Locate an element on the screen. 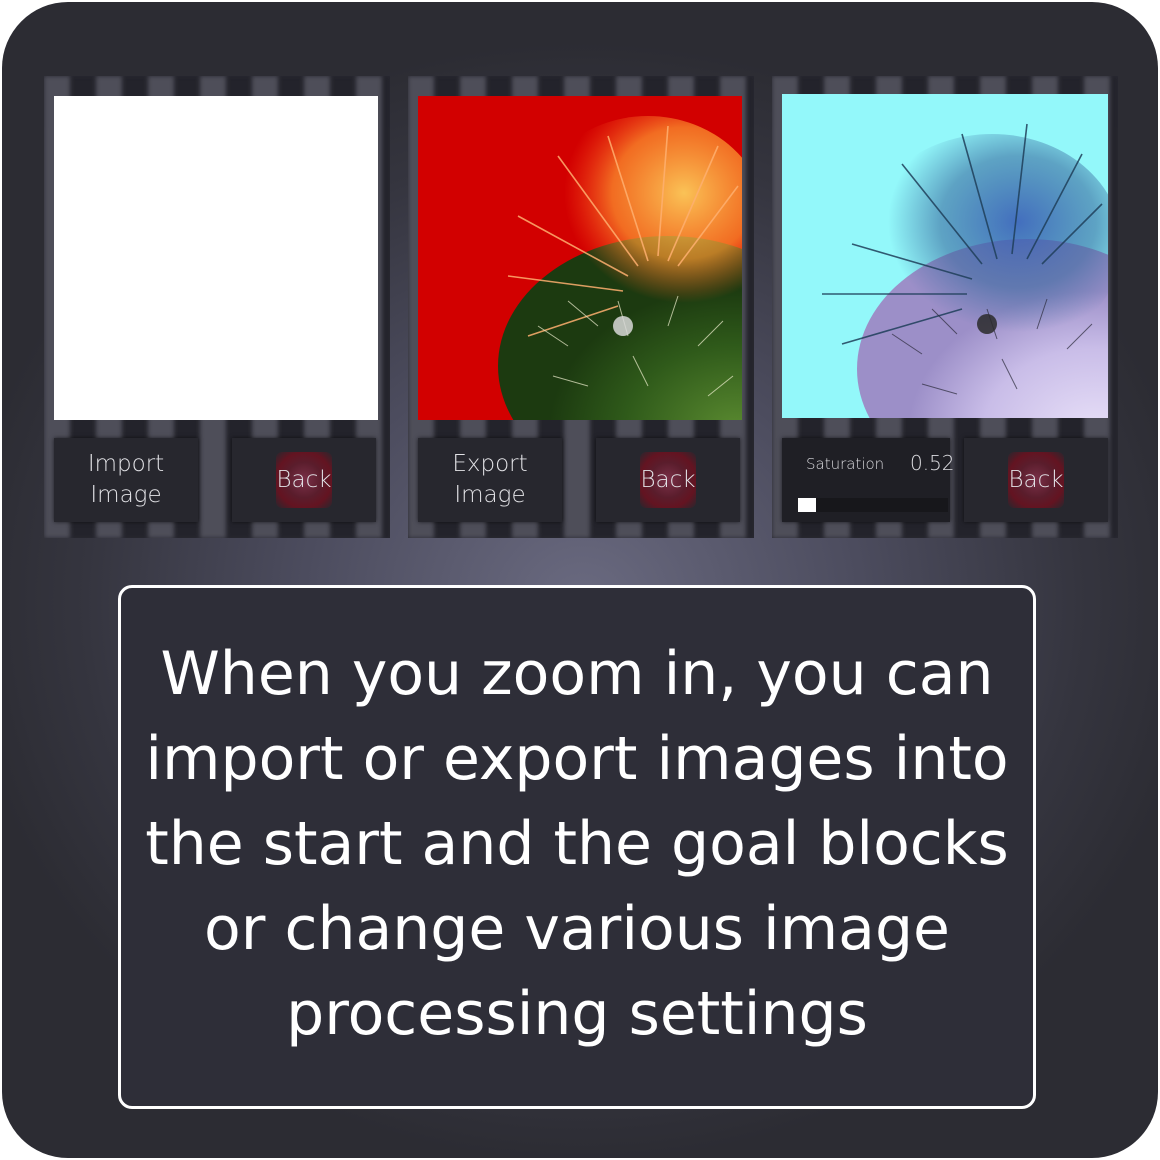 This screenshot has height=1160, width=1160. start-block-panel: Import Image Back is located at coordinates (217, 307).